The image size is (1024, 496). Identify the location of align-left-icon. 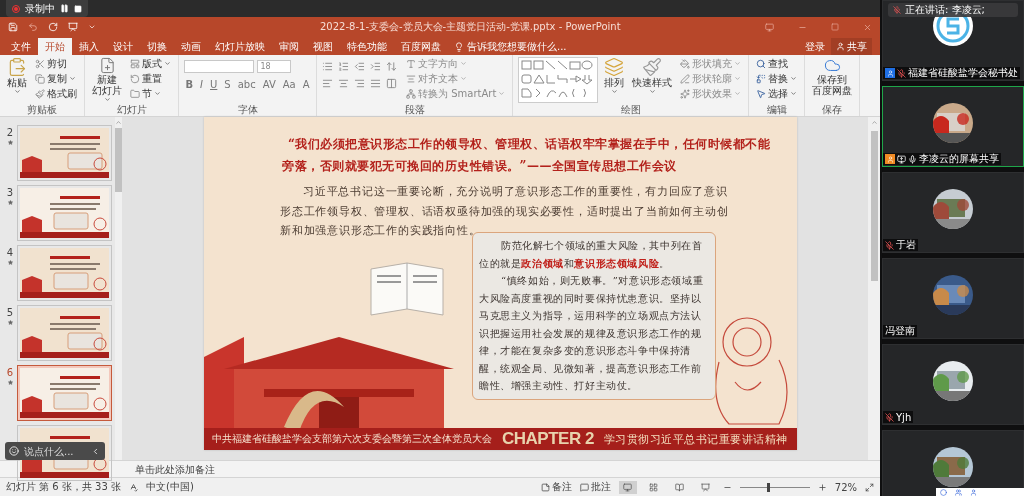
(327, 83).